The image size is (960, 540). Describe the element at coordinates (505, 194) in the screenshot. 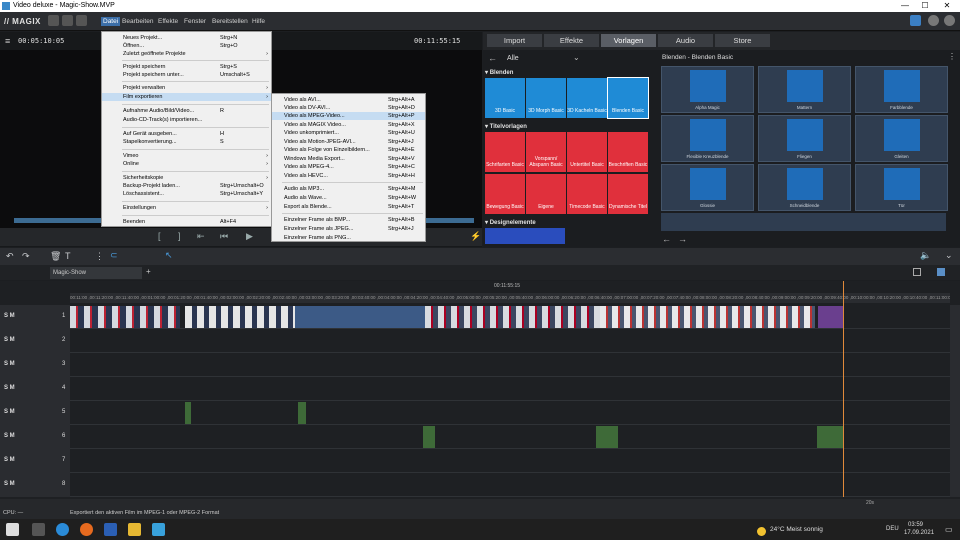

I see `tile-bewegung-basic: Bewegung Basic` at that location.